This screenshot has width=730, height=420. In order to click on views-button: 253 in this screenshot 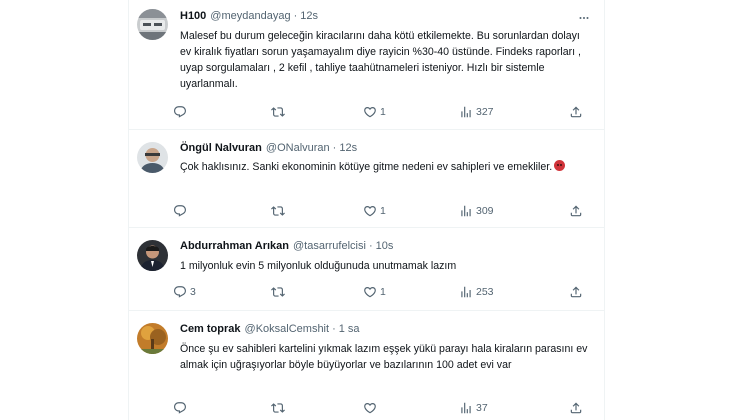, I will do `click(476, 292)`.